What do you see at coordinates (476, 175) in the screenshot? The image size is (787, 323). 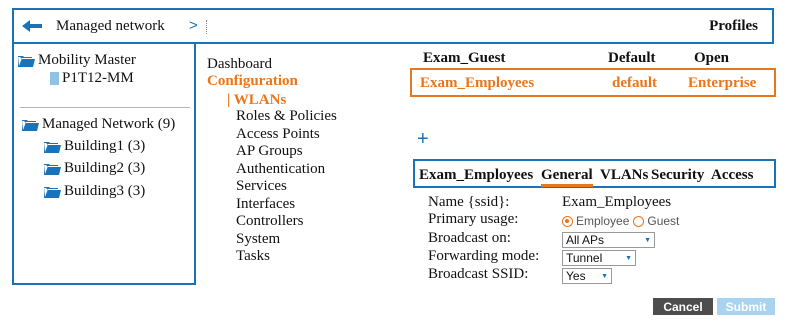 I see `profile-tab-title: Exam_Employees` at bounding box center [476, 175].